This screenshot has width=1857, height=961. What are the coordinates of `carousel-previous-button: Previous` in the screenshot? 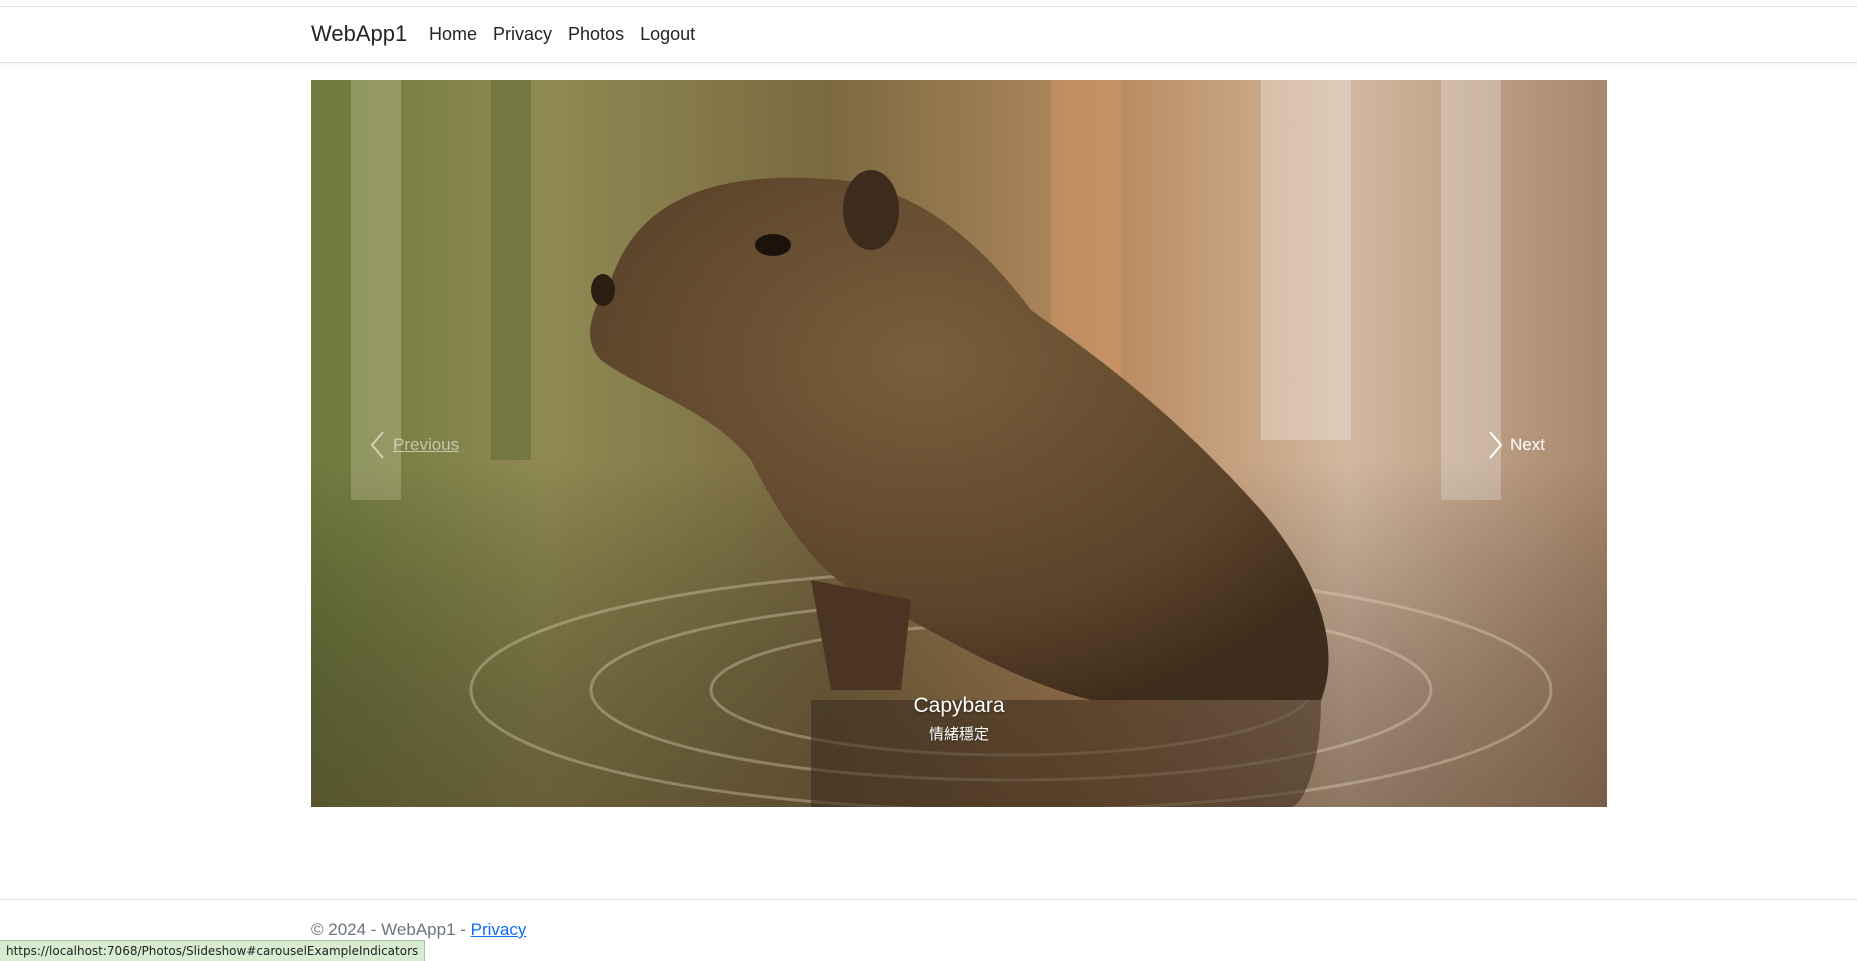 It's located at (414, 445).